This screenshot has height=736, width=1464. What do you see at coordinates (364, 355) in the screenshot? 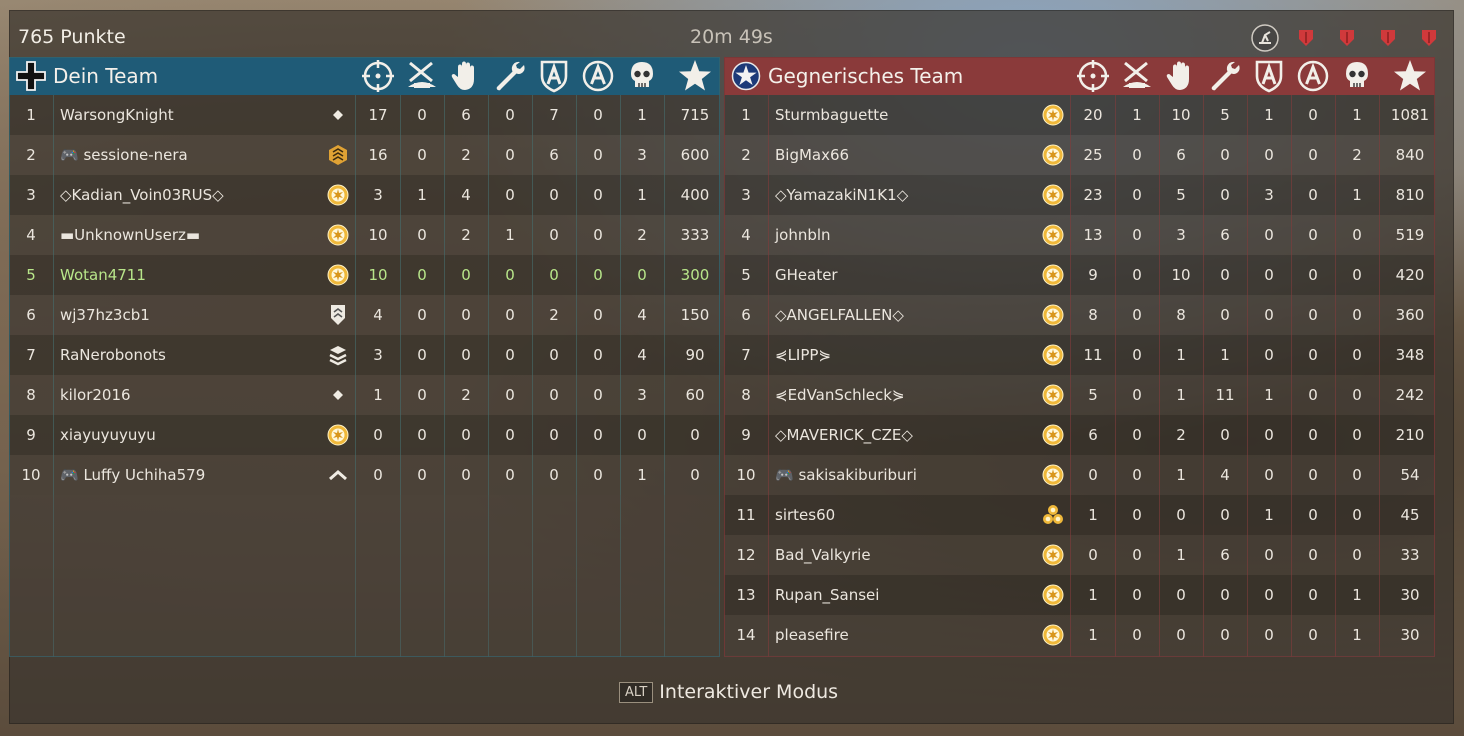
I see `player-row: 7 RaNerobonots 3 0 0 0 0 0 4 90` at bounding box center [364, 355].